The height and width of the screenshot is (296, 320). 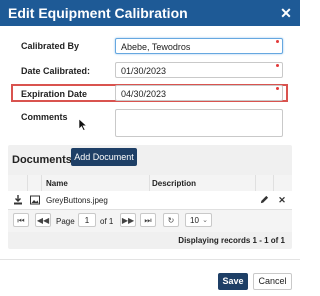 I want to click on expiration-date-label: Expiration Date, so click(x=54, y=94).